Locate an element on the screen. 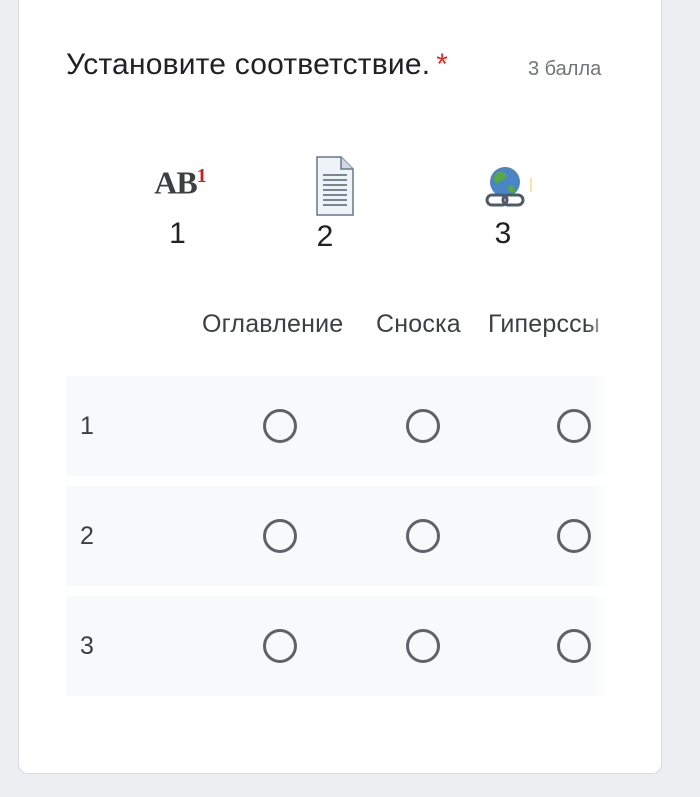 The image size is (700, 797). image-label-3: 3 is located at coordinates (503, 233).